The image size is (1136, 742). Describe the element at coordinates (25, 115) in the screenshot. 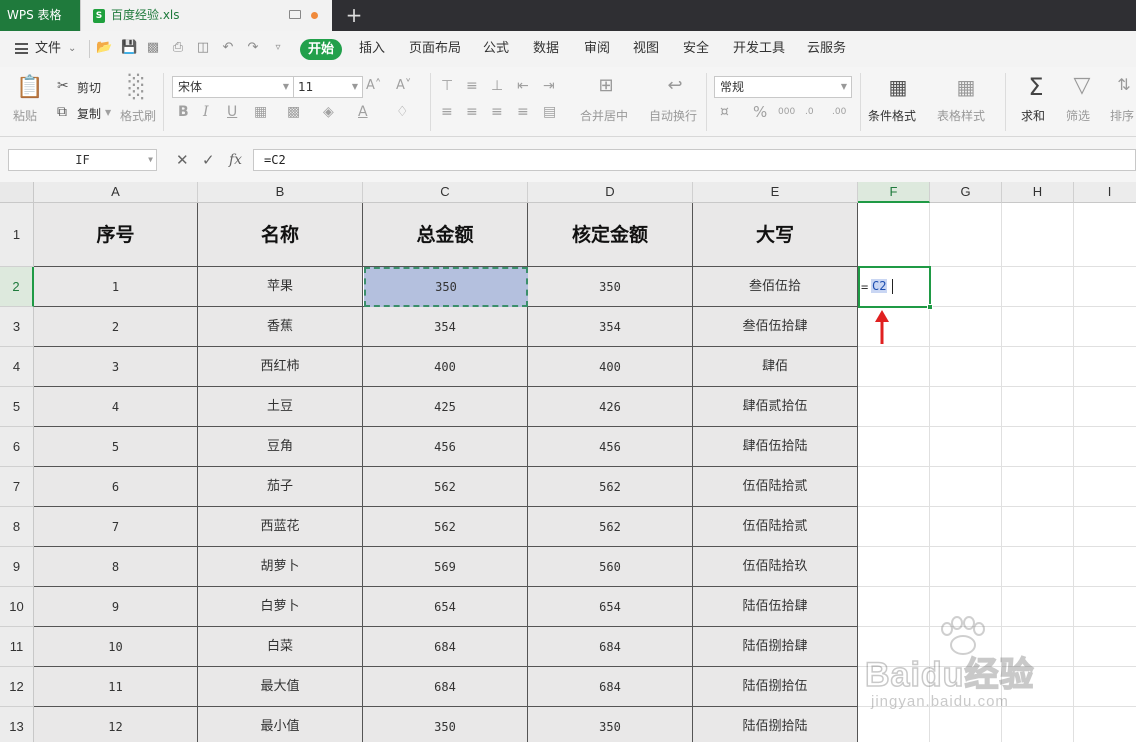

I see `paste-button: 粘贴` at that location.